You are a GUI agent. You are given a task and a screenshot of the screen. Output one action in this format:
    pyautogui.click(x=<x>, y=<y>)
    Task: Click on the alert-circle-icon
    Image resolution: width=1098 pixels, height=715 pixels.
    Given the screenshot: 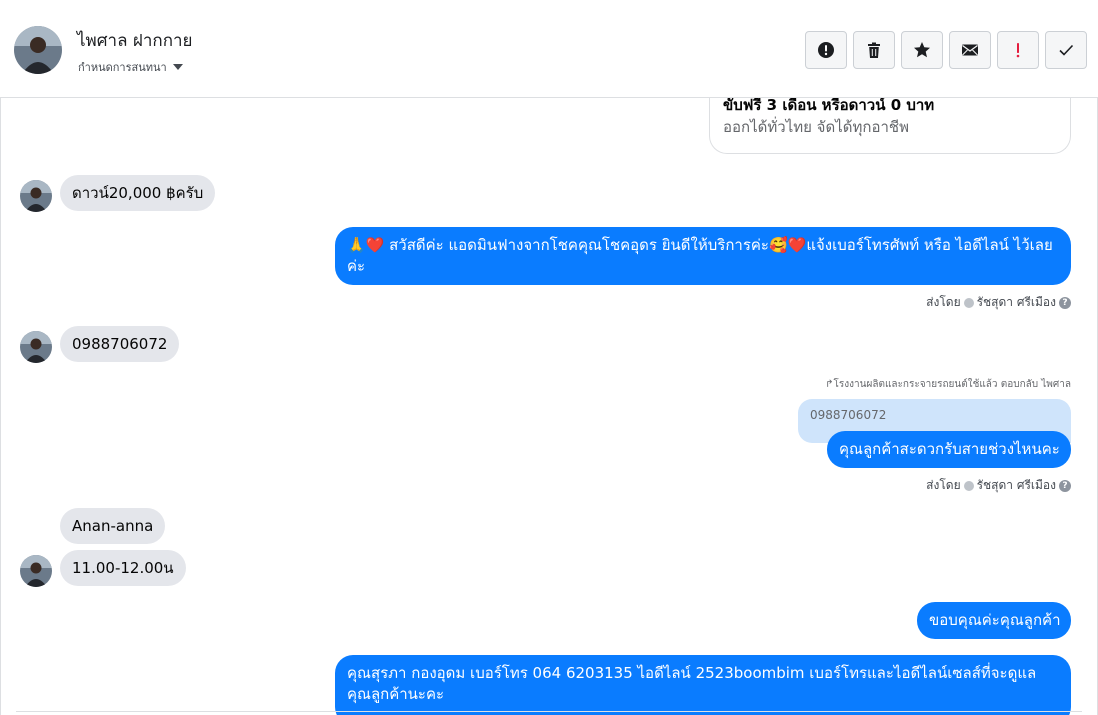 What is the action you would take?
    pyautogui.click(x=826, y=50)
    